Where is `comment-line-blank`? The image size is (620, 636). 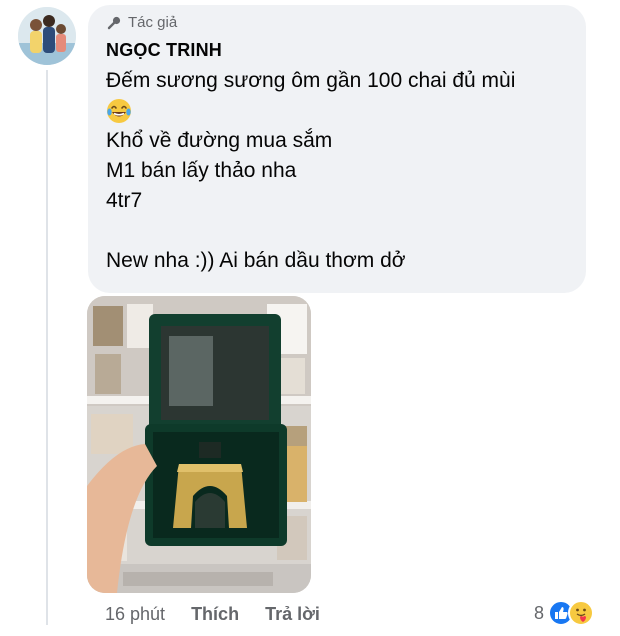
comment-line-blank is located at coordinates (310, 231).